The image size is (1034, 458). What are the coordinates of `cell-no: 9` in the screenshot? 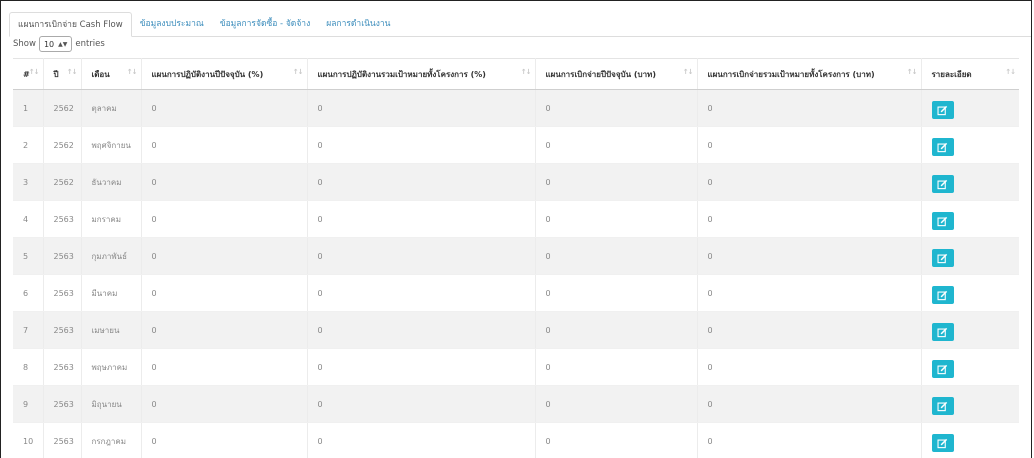 It's located at (28, 404).